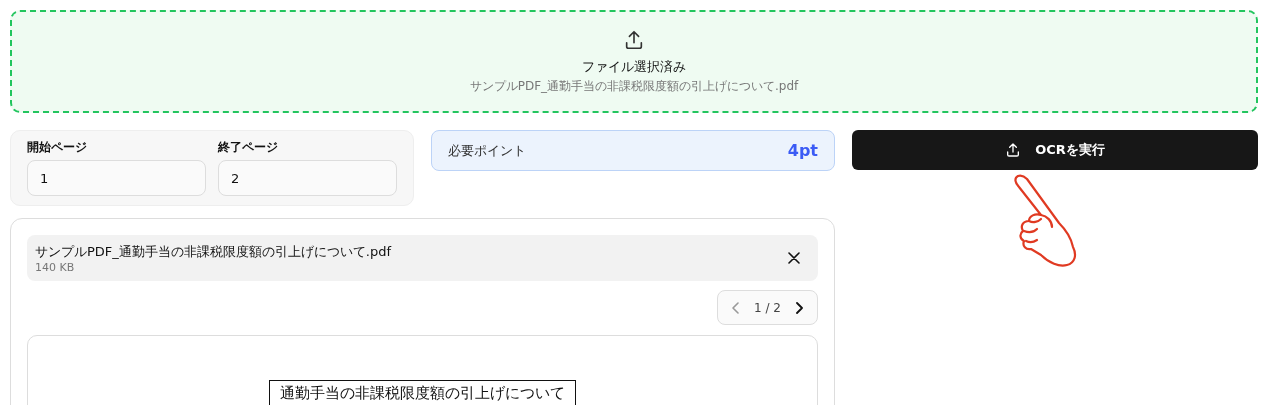  Describe the element at coordinates (55, 267) in the screenshot. I see `file-size: 140 KB` at that location.